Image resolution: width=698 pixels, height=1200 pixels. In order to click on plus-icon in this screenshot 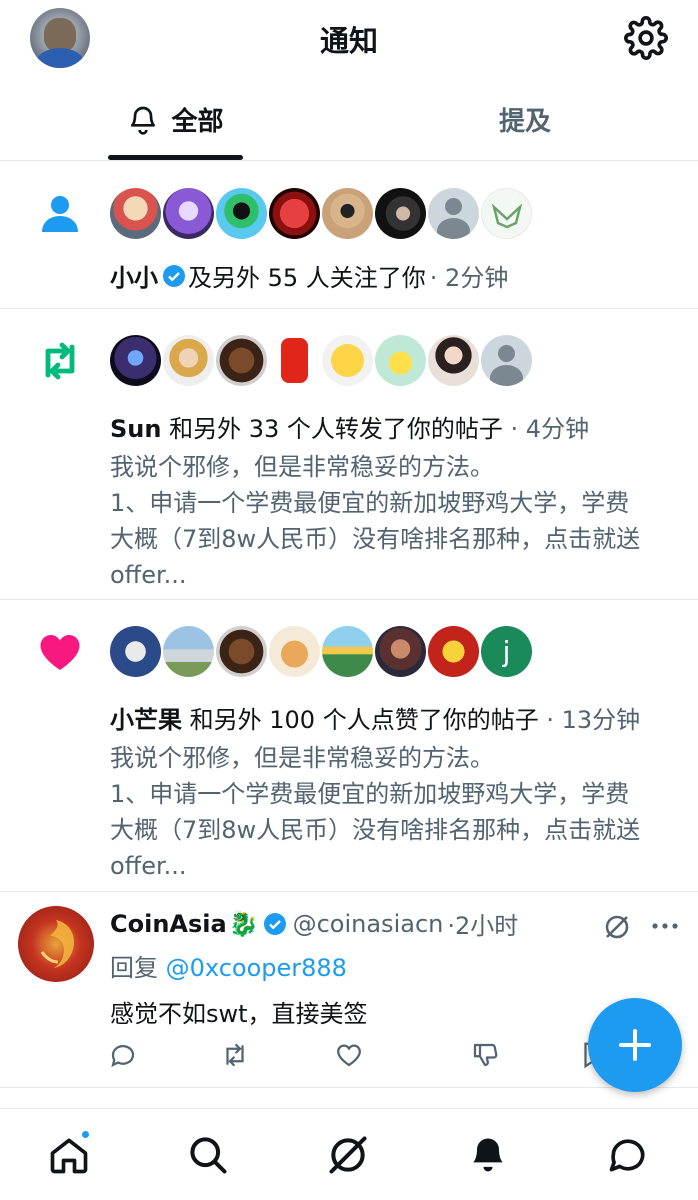, I will do `click(635, 1045)`.